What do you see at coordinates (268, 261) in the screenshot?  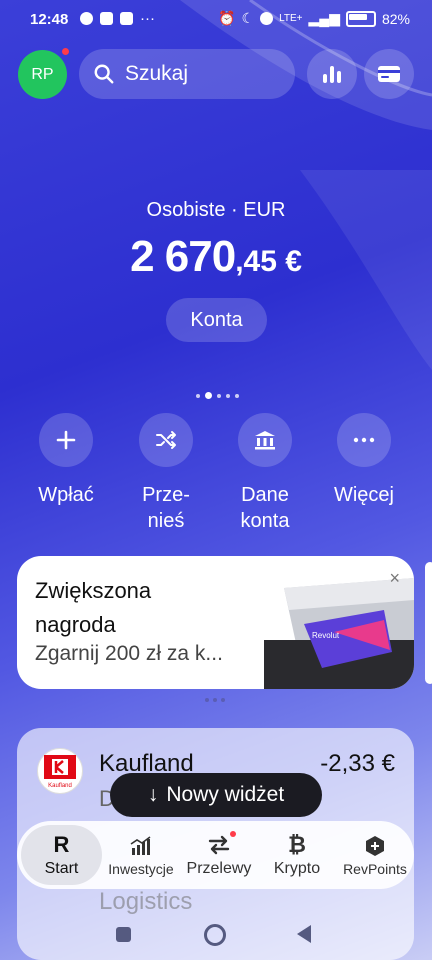 I see `balance-decimal: ,45 €` at bounding box center [268, 261].